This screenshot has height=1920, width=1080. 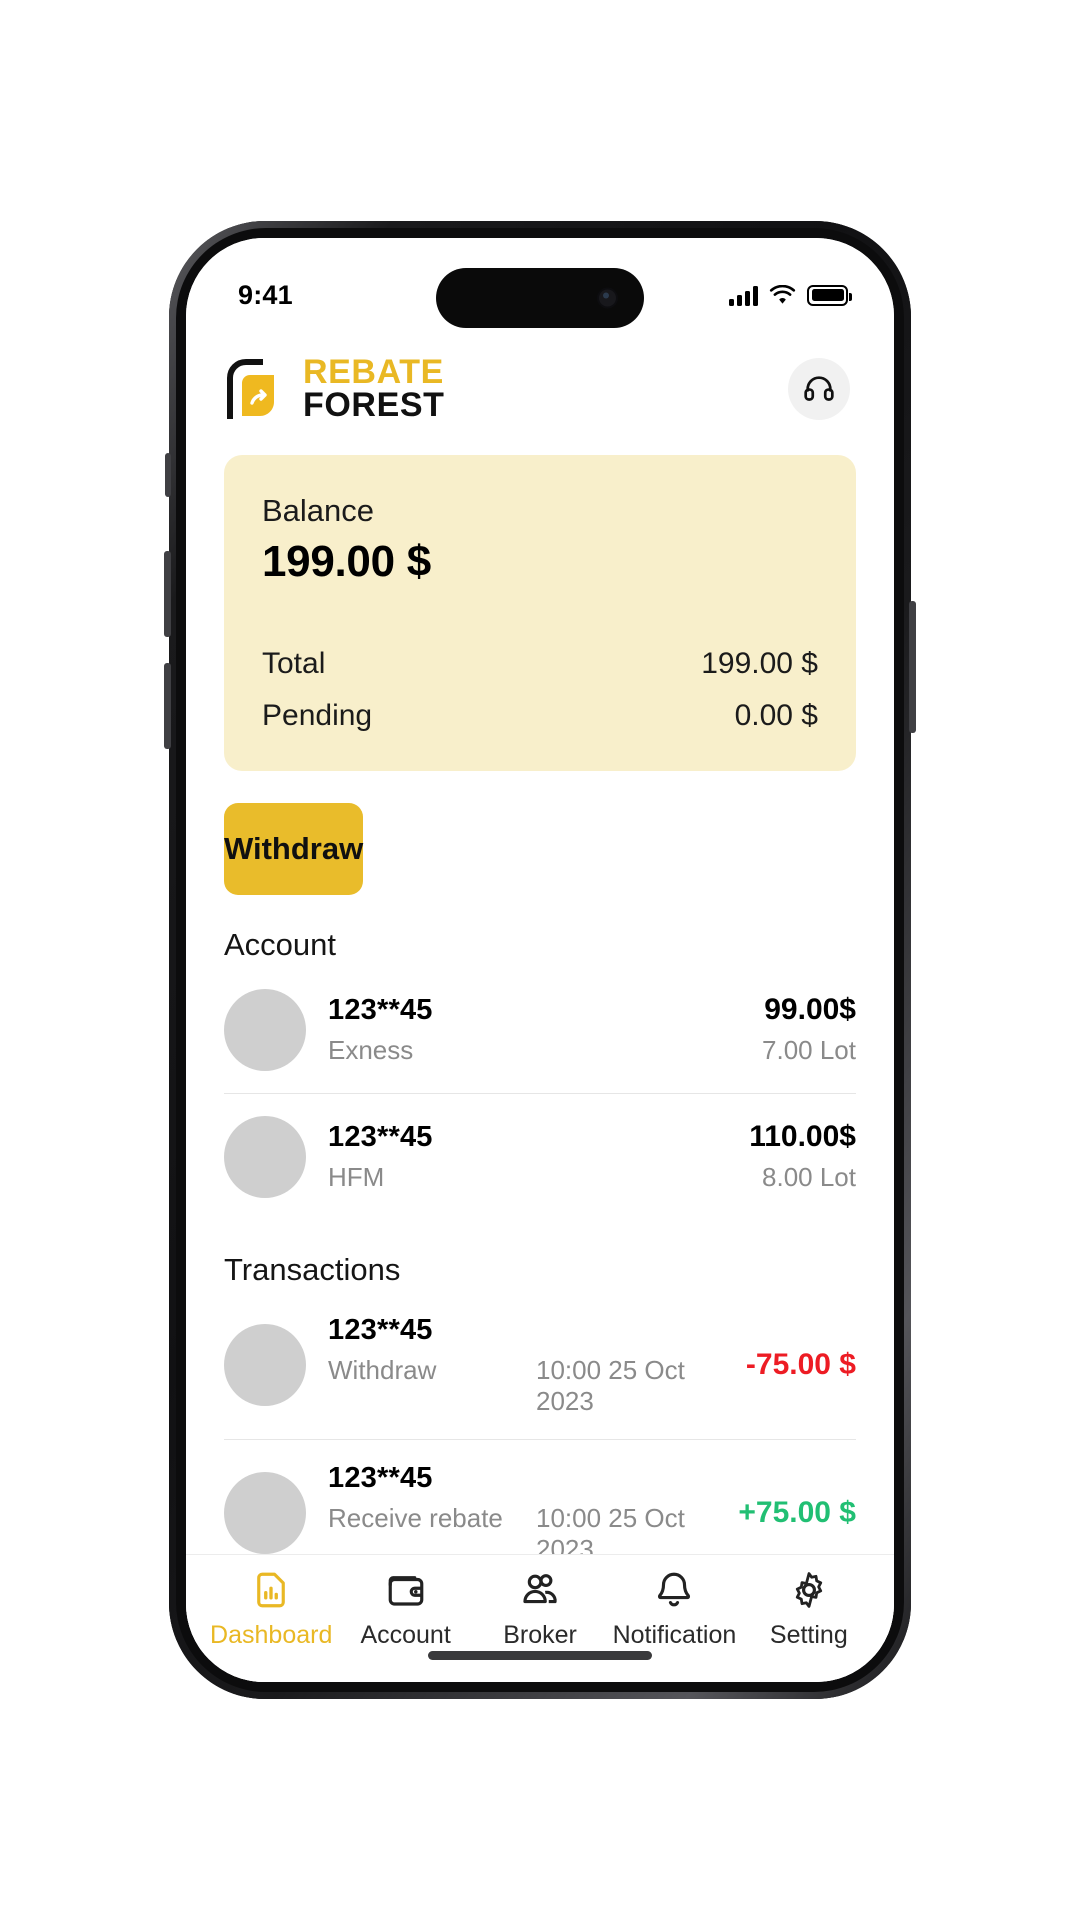 What do you see at coordinates (271, 1635) in the screenshot?
I see `tab-label-dashboard: Dashboard` at bounding box center [271, 1635].